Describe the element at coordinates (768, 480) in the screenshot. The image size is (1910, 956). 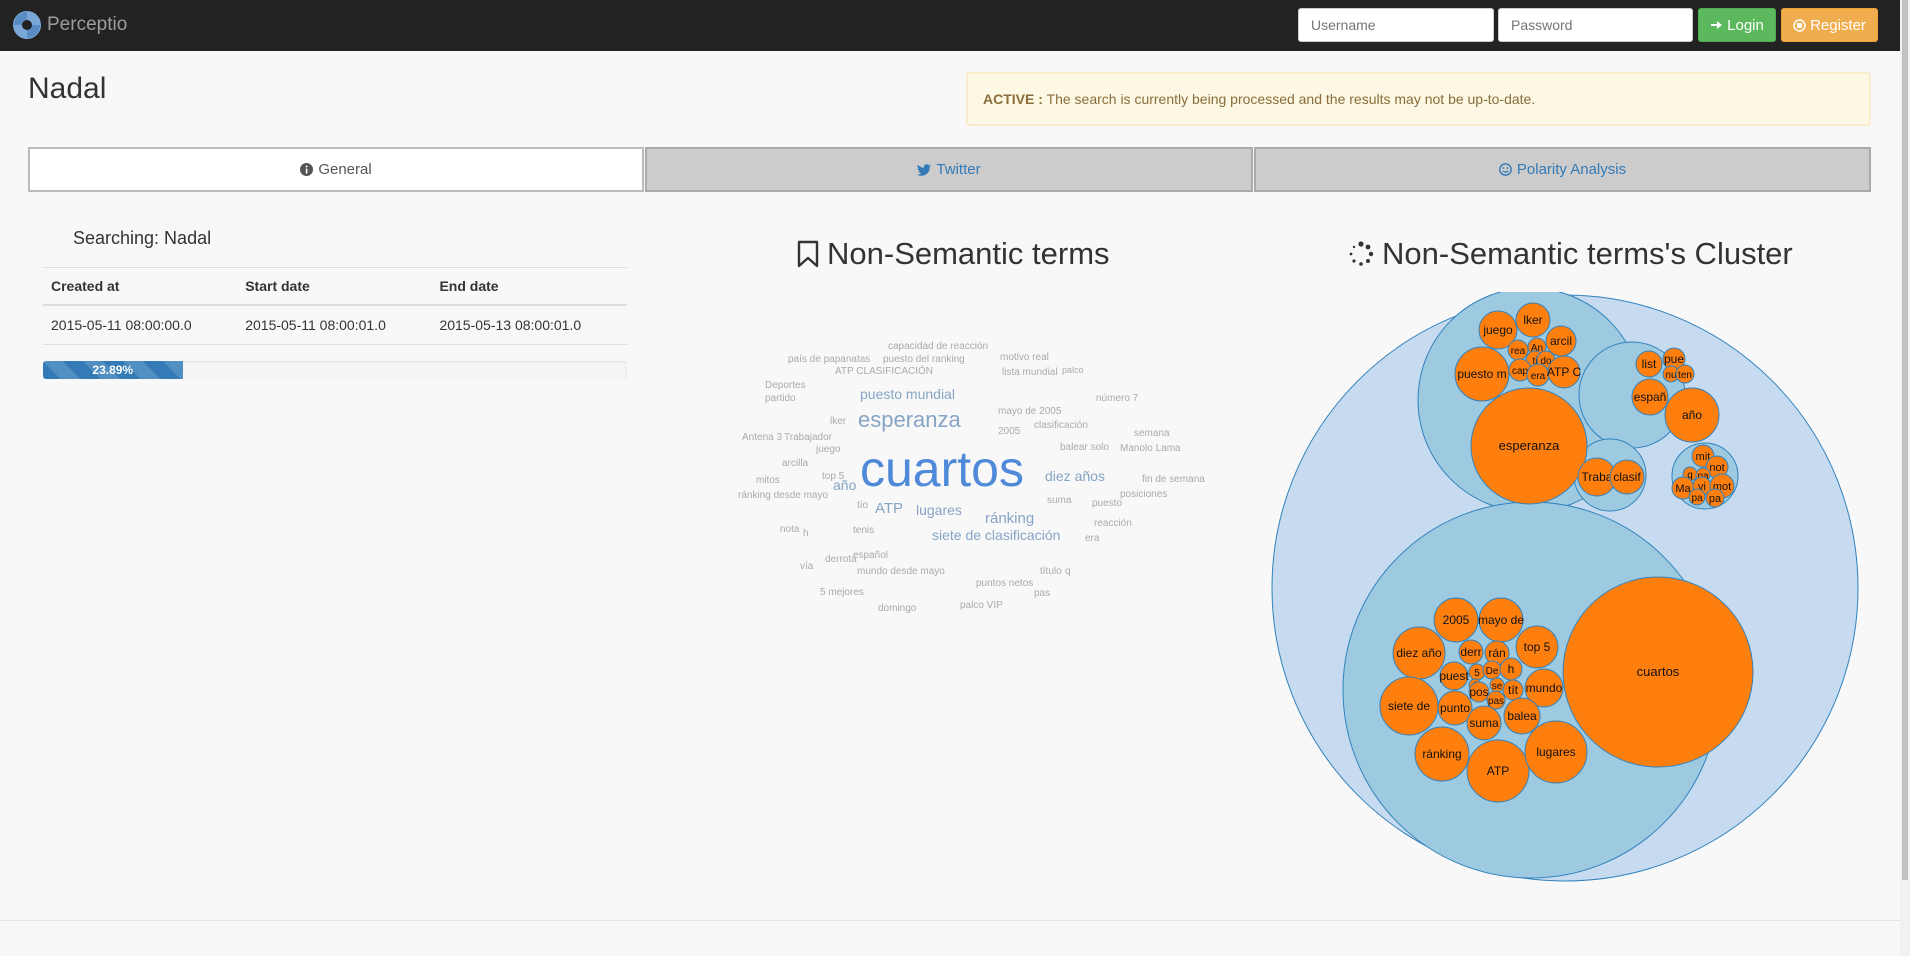
I see `word-cloud-term: mitos` at that location.